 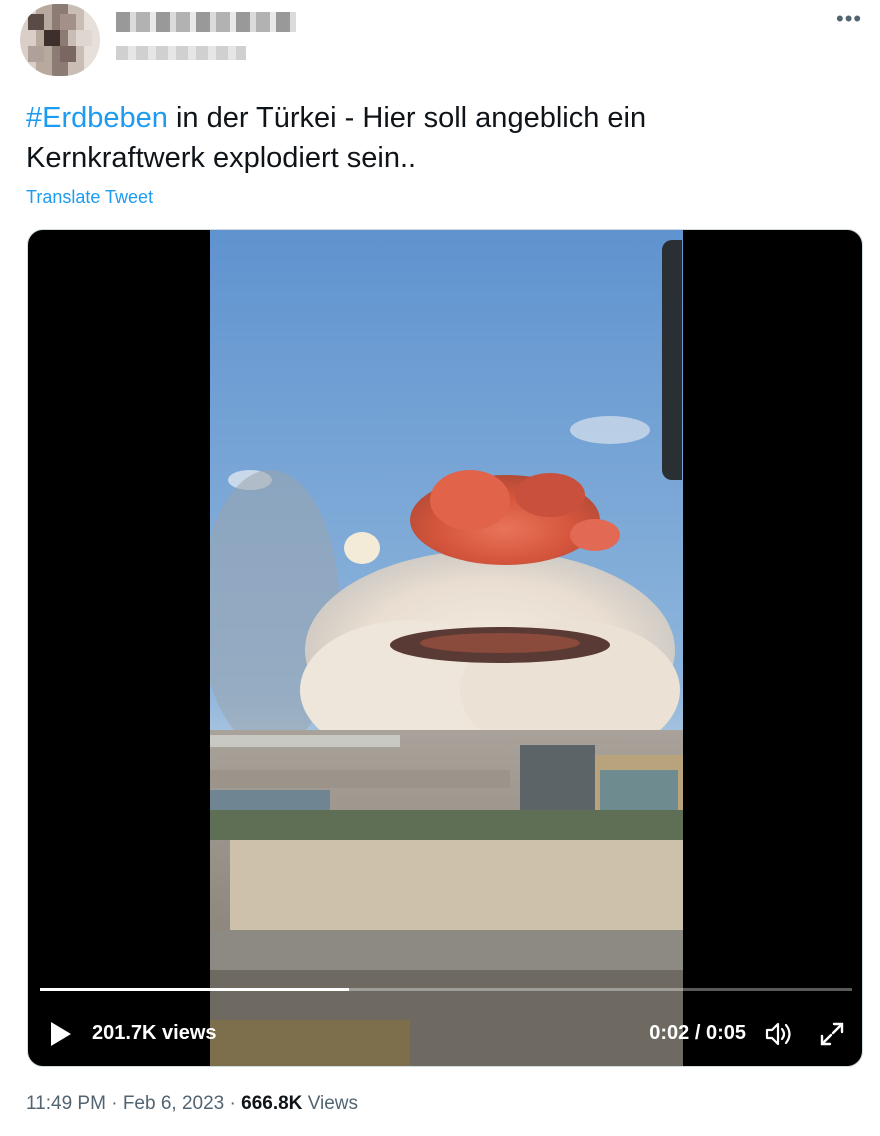 I want to click on volume-icon, so click(x=779, y=1034).